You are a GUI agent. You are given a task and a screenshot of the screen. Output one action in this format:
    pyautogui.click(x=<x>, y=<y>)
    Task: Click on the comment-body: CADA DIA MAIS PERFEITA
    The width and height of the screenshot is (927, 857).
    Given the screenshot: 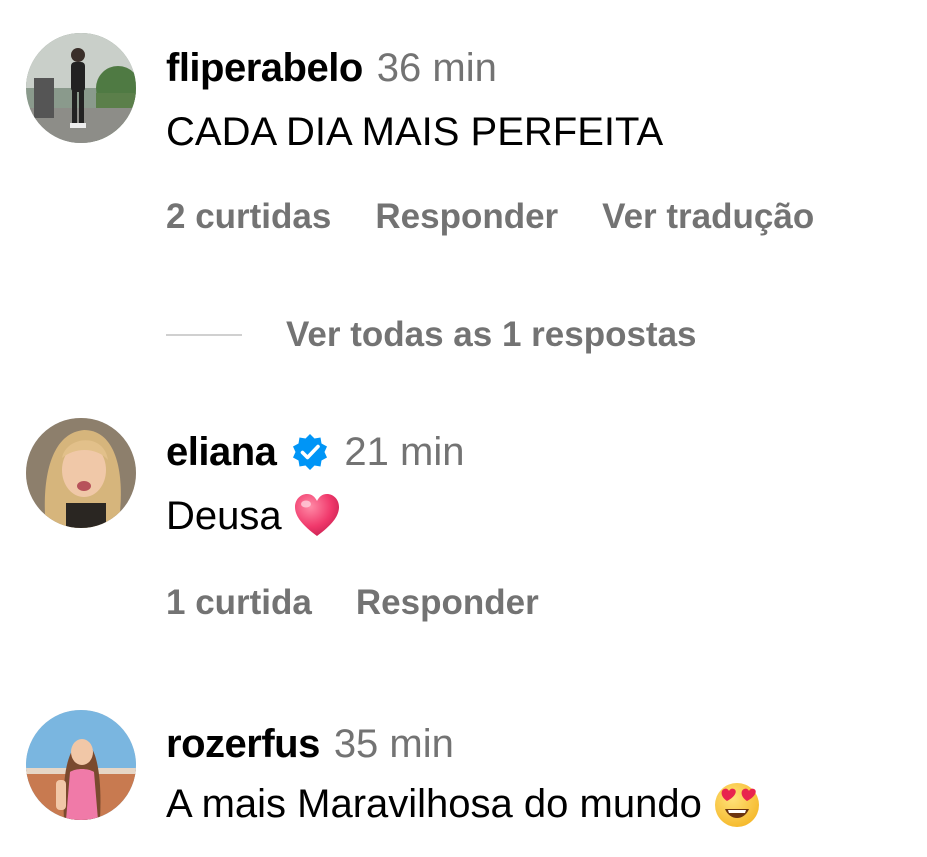 What is the action you would take?
    pyautogui.click(x=415, y=131)
    